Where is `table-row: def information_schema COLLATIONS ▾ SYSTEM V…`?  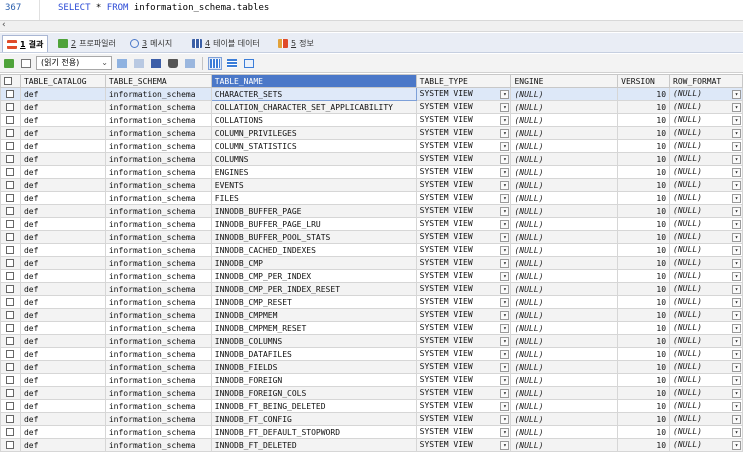 table-row: def information_schema COLLATIONS ▾ SYSTEM V… is located at coordinates (371, 120).